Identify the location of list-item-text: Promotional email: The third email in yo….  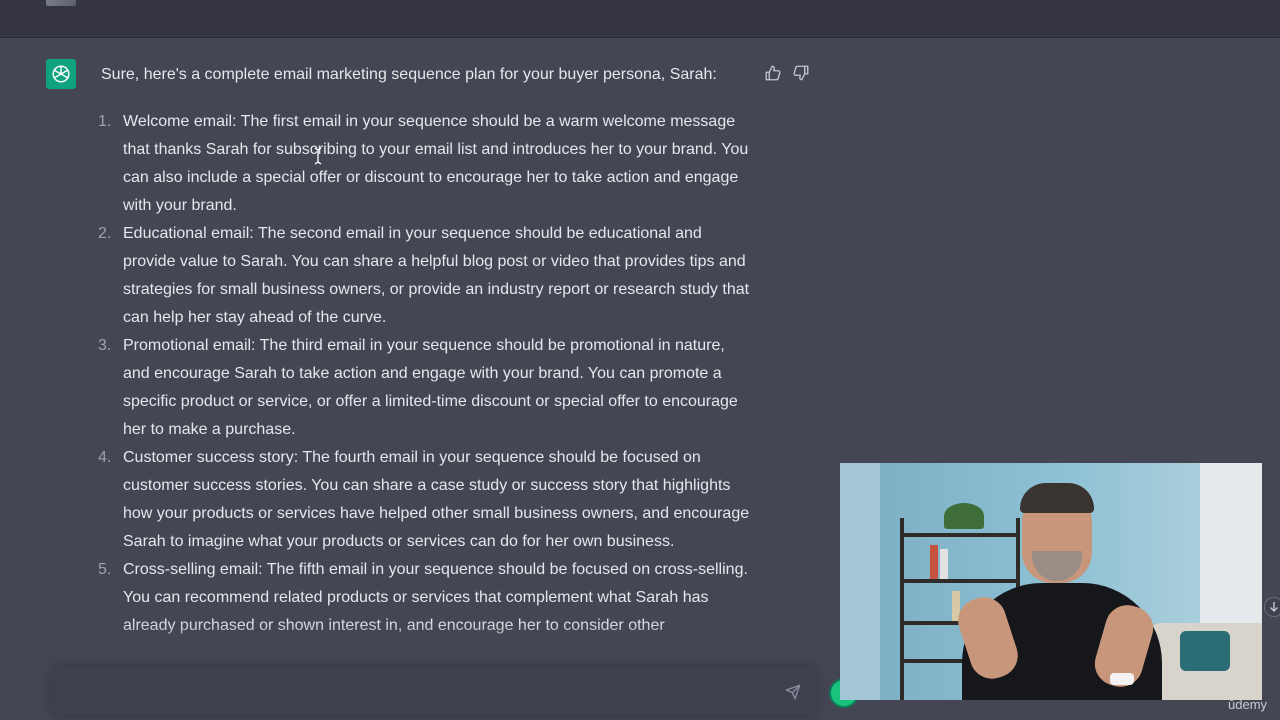
(430, 387).